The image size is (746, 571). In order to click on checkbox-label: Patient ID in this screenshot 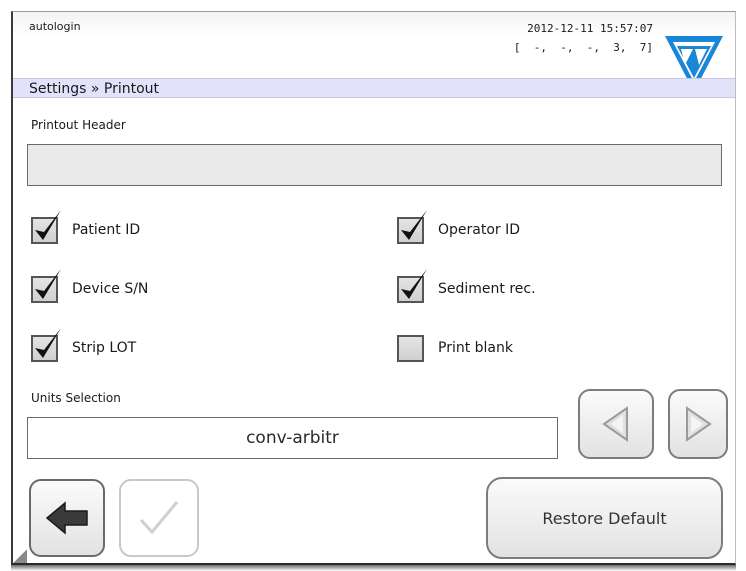, I will do `click(106, 230)`.